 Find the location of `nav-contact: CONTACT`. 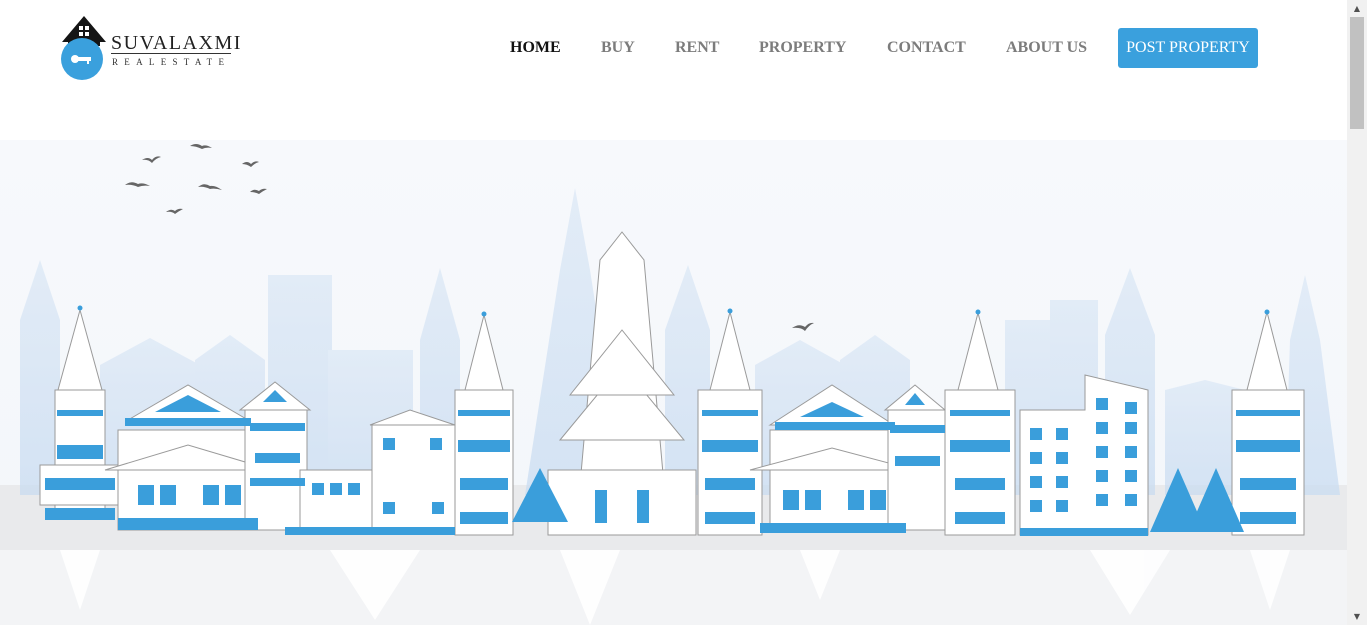

nav-contact: CONTACT is located at coordinates (926, 48).